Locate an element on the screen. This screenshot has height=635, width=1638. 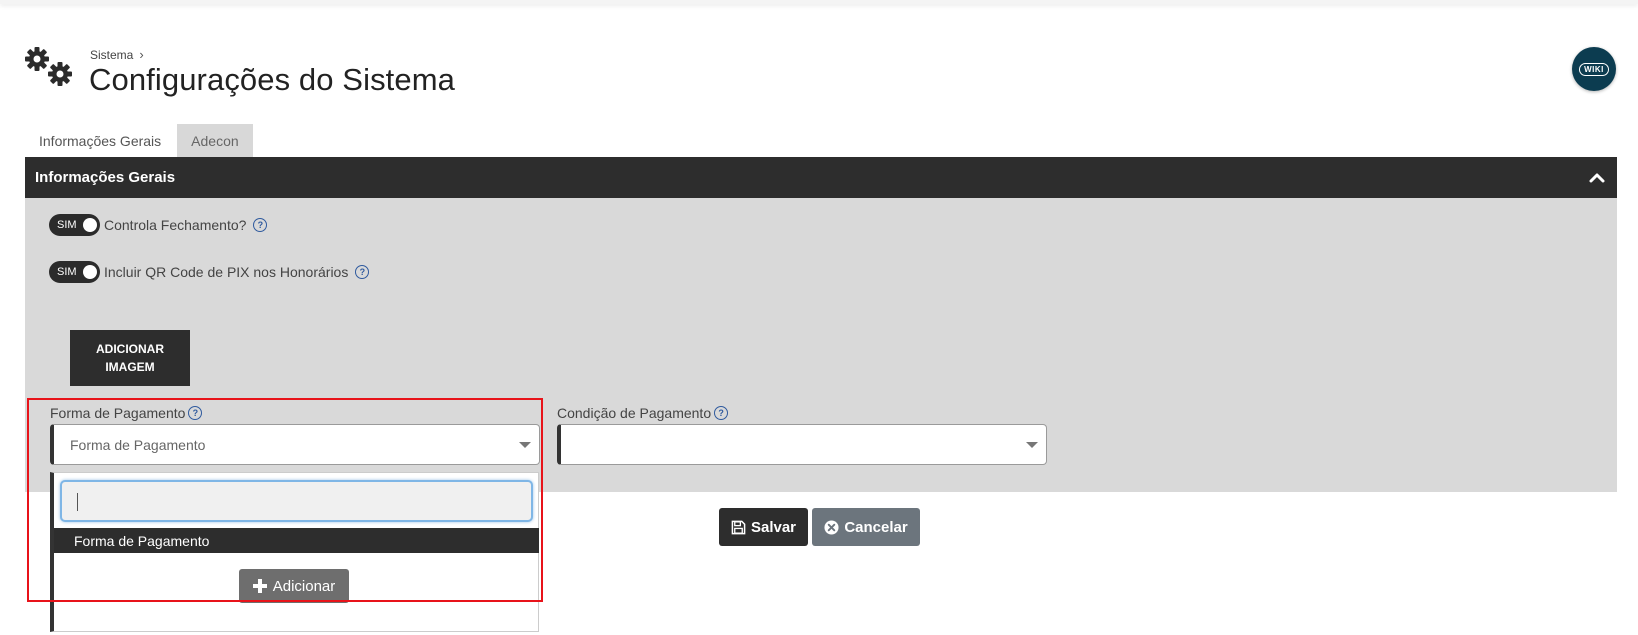
toggle-row-controla-fechamento: SIM Controla Fechamento? ? is located at coordinates (158, 225).